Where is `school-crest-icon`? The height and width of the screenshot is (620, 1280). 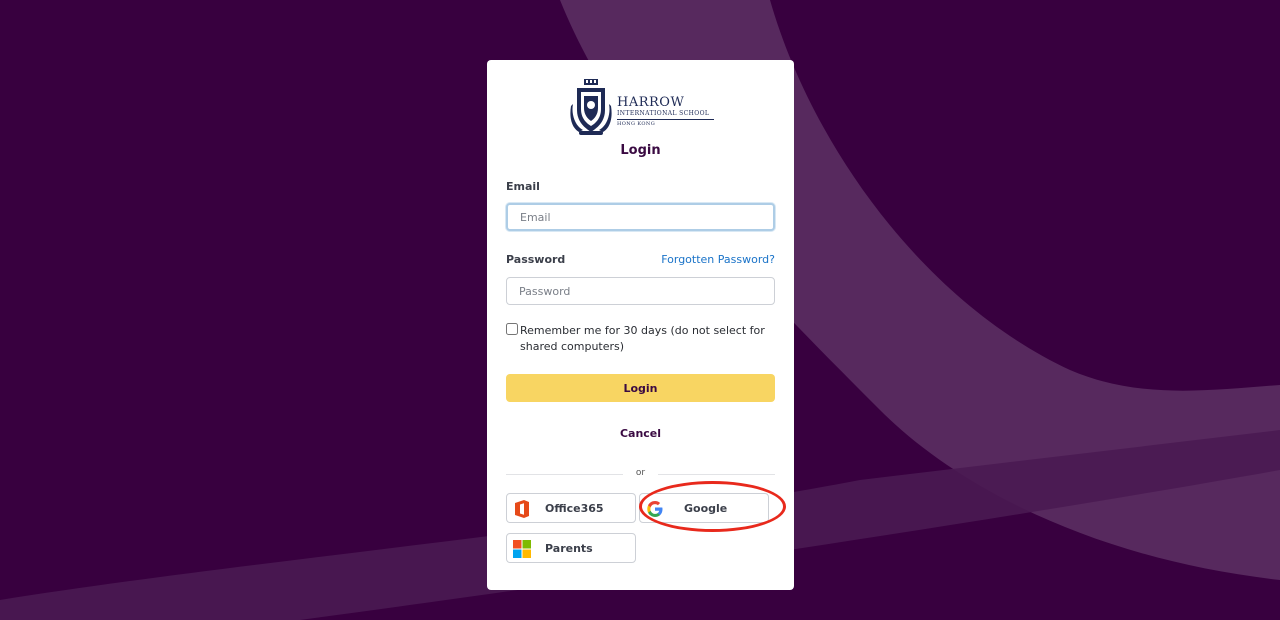
school-crest-icon is located at coordinates (591, 107).